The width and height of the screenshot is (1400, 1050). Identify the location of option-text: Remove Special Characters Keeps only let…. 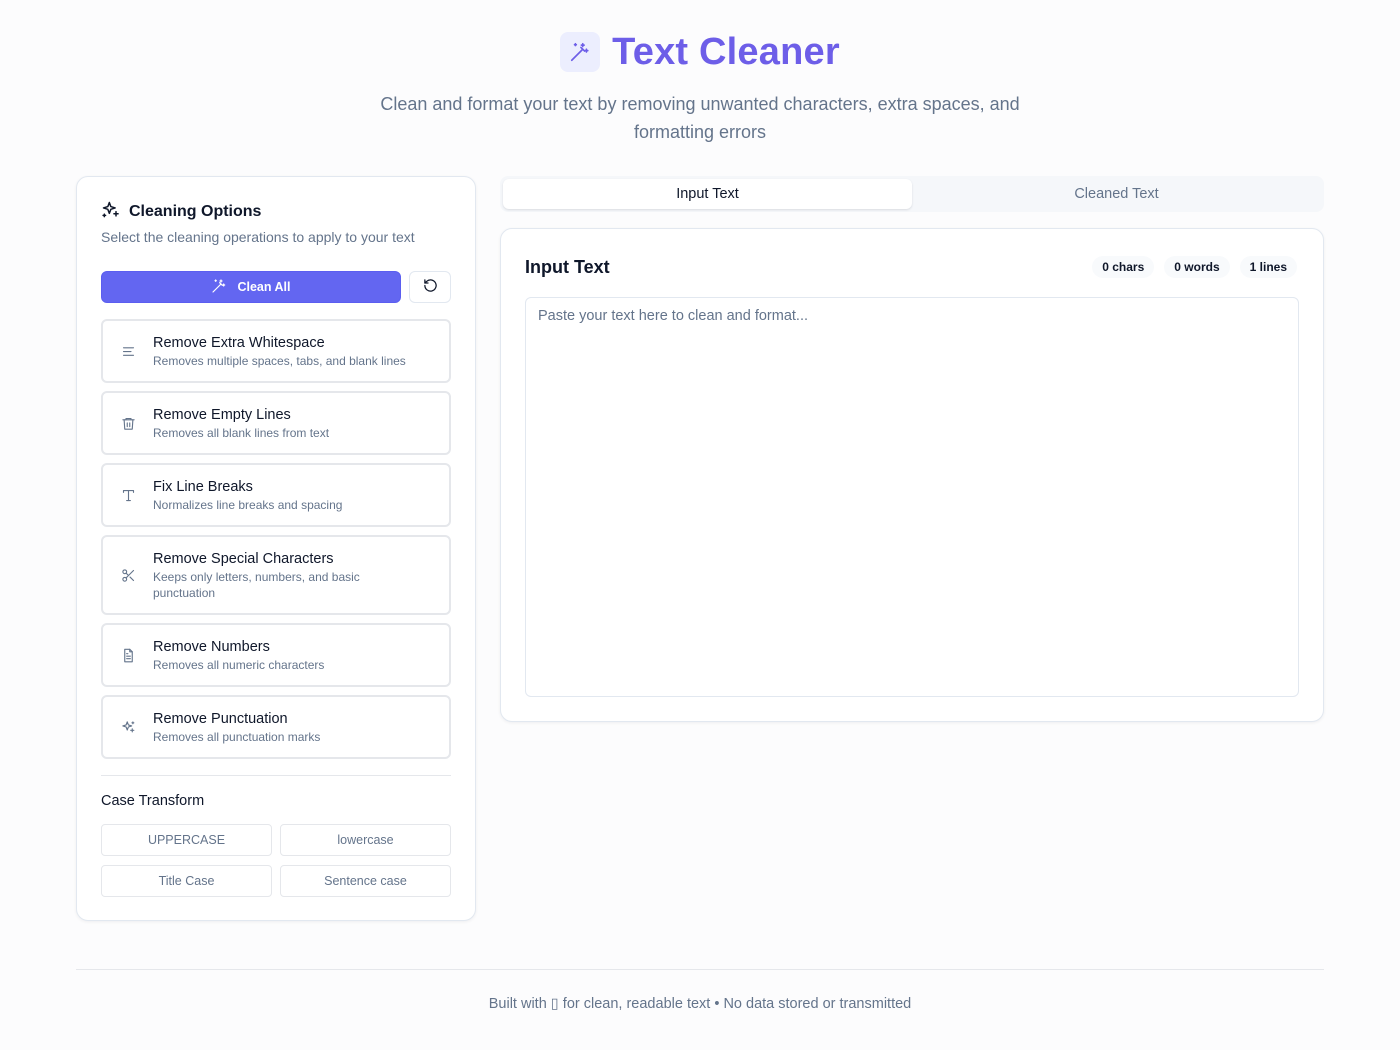
(283, 575).